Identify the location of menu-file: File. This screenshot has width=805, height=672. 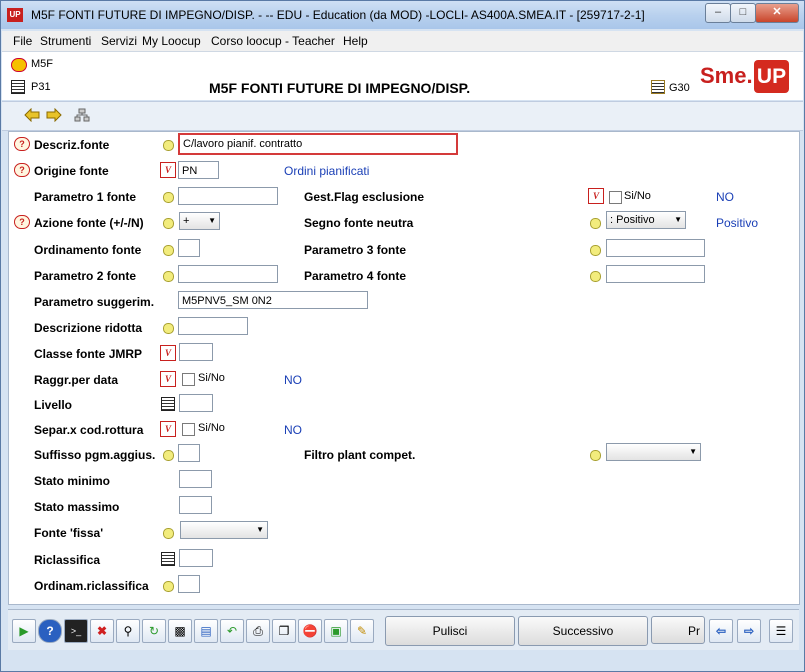
(22, 41).